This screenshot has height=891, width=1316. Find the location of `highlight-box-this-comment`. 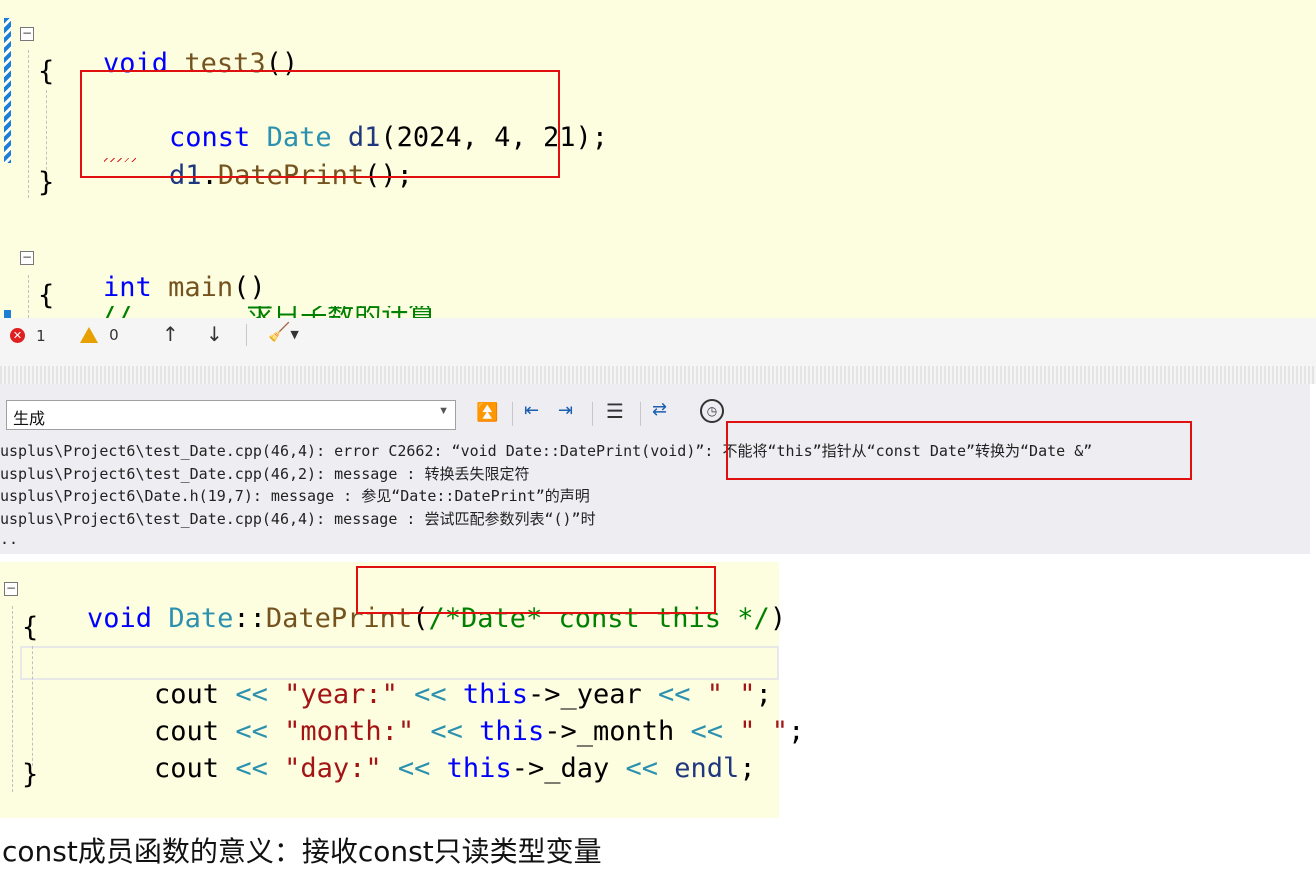

highlight-box-this-comment is located at coordinates (536, 590).